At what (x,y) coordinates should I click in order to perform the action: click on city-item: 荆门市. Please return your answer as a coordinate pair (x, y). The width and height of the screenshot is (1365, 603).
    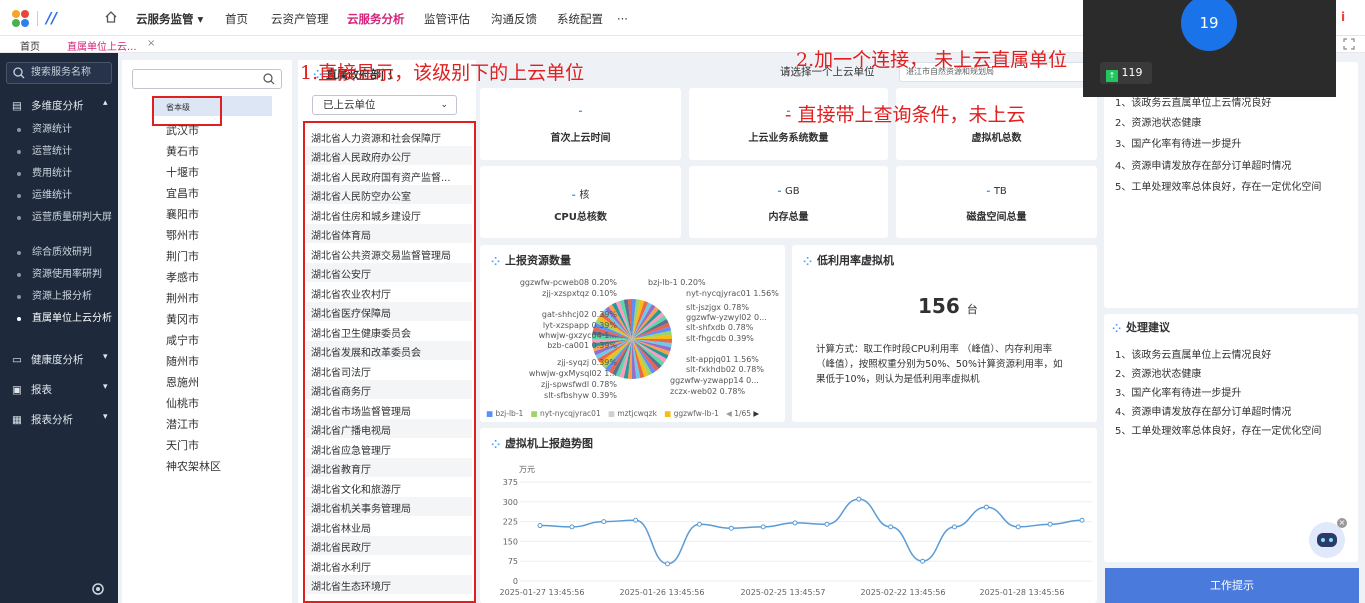
    Looking at the image, I should click on (182, 256).